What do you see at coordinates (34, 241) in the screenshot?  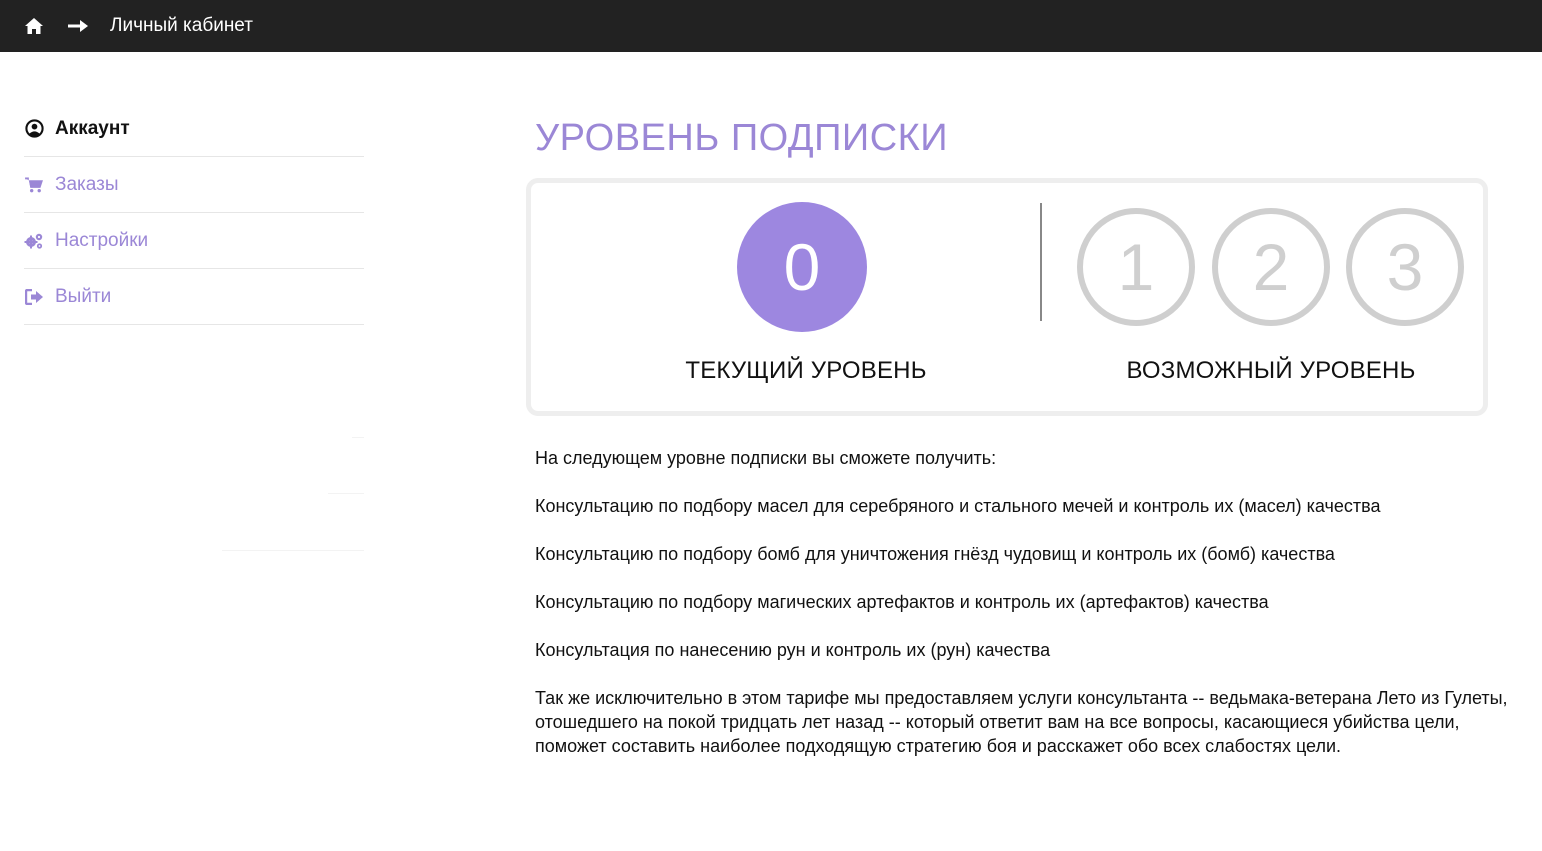 I see `gears-icon` at bounding box center [34, 241].